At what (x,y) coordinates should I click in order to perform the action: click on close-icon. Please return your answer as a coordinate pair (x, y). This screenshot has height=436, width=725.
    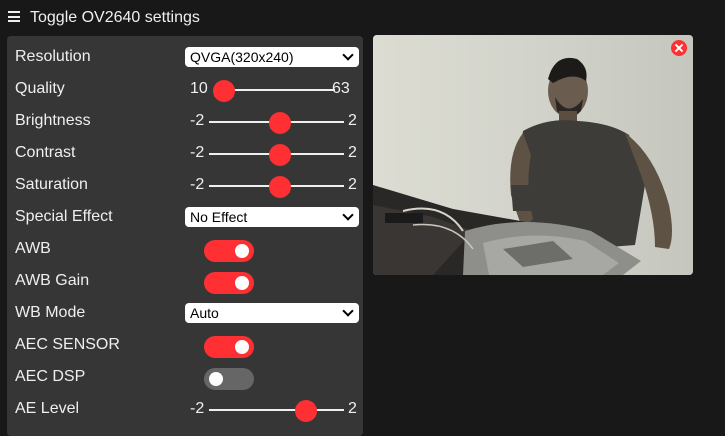
    Looking at the image, I should click on (679, 48).